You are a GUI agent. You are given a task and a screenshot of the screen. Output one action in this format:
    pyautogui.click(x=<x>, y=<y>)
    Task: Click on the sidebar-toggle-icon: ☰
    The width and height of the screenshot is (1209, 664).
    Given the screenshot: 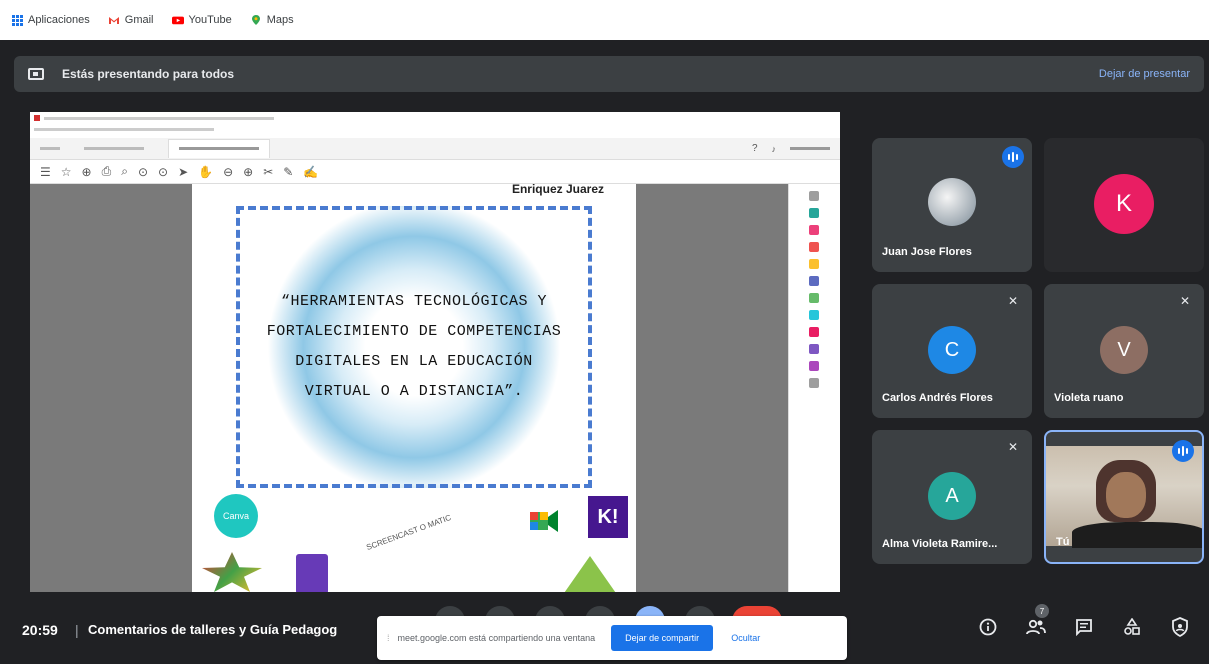 What is the action you would take?
    pyautogui.click(x=45, y=172)
    